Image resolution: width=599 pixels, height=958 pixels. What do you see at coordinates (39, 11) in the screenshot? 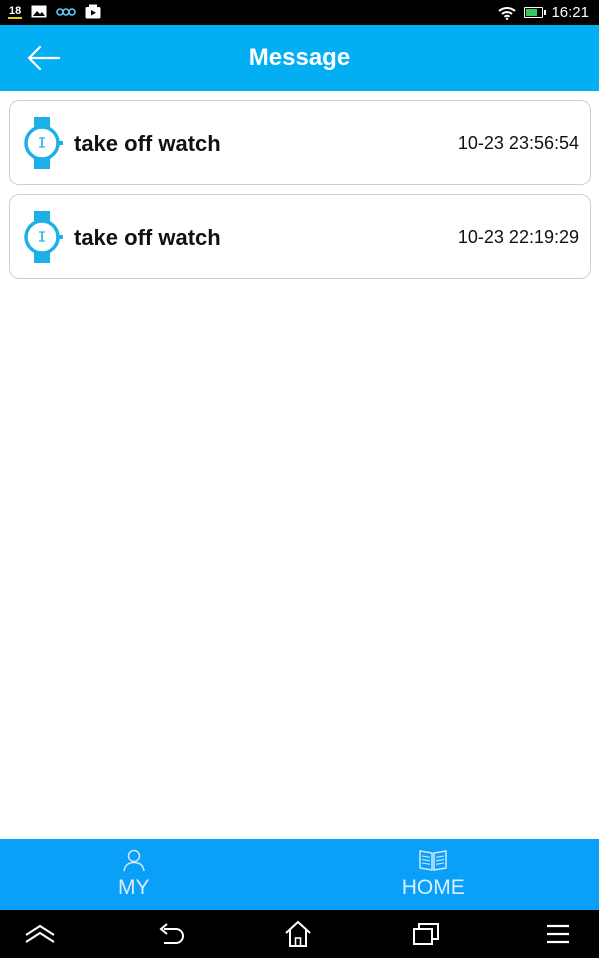
I see `picture-icon` at bounding box center [39, 11].